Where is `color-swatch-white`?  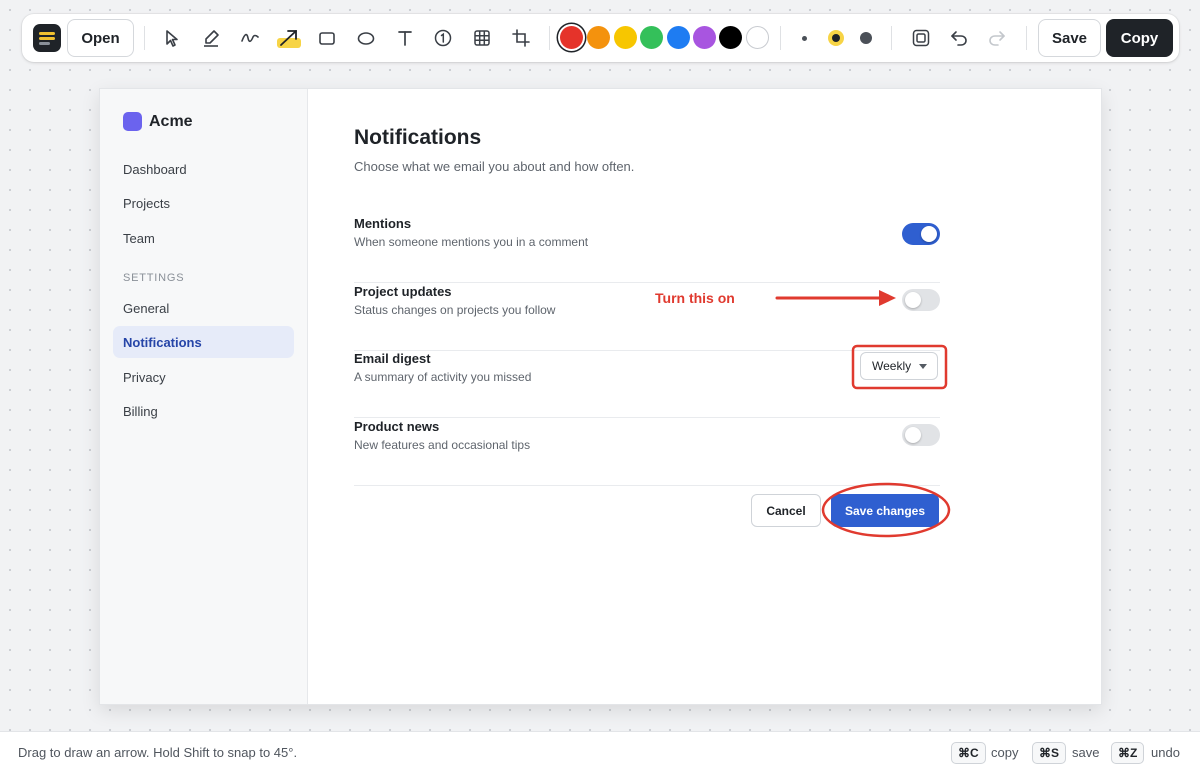
color-swatch-white is located at coordinates (757, 37).